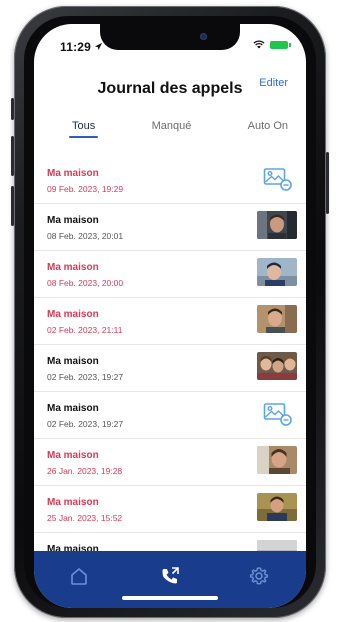 The height and width of the screenshot is (622, 338). Describe the element at coordinates (85, 236) in the screenshot. I see `call-date: 08 Feb. 2023, 20:01` at that location.